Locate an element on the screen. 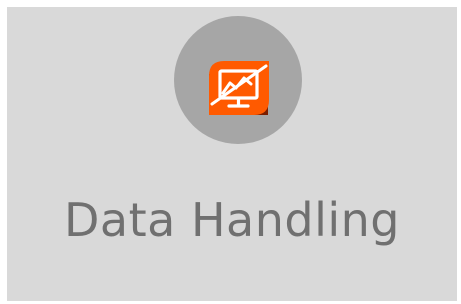 Image resolution: width=461 pixels, height=304 pixels. icon-badge-circle is located at coordinates (238, 80).